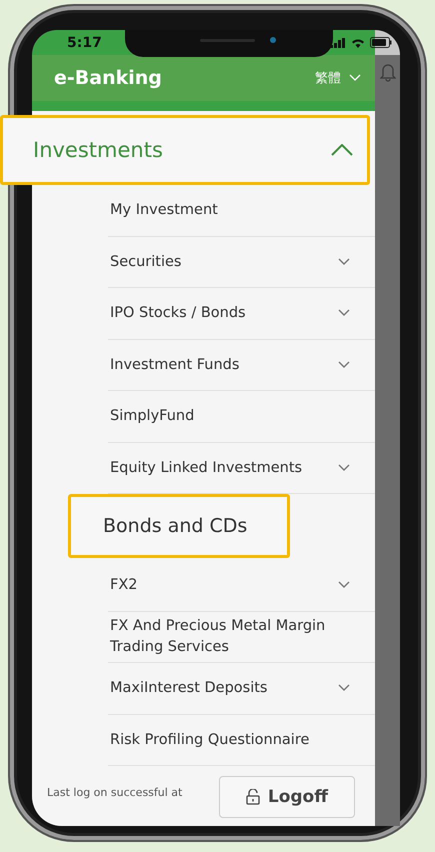 The width and height of the screenshot is (435, 852). What do you see at coordinates (342, 150) in the screenshot?
I see `chevron-up-icon` at bounding box center [342, 150].